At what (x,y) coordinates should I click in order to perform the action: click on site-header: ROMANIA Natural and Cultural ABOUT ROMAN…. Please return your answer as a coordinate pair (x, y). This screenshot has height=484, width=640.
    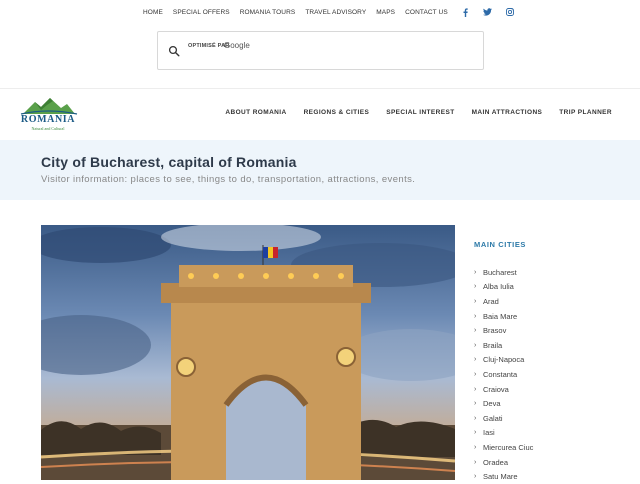
    Looking at the image, I should click on (320, 114).